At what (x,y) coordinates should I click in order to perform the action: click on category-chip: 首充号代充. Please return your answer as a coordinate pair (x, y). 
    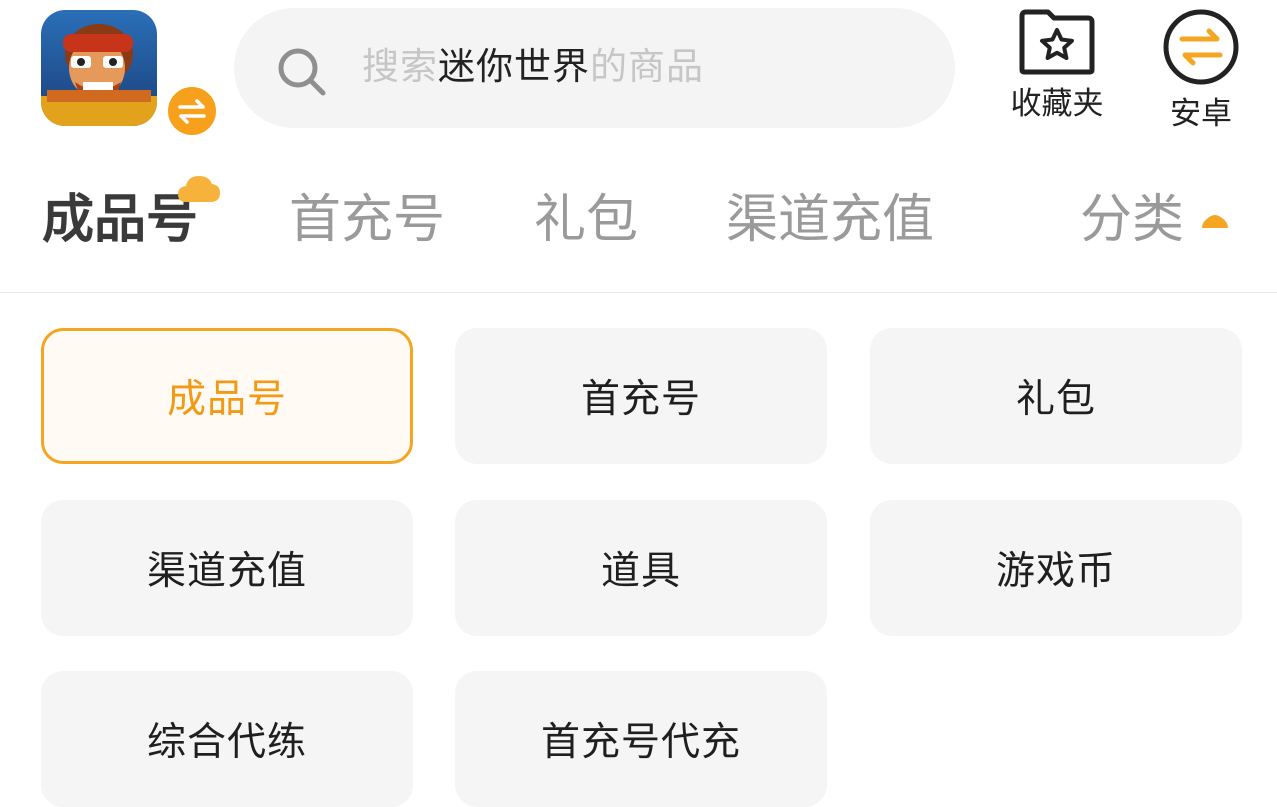
    Looking at the image, I should click on (641, 739).